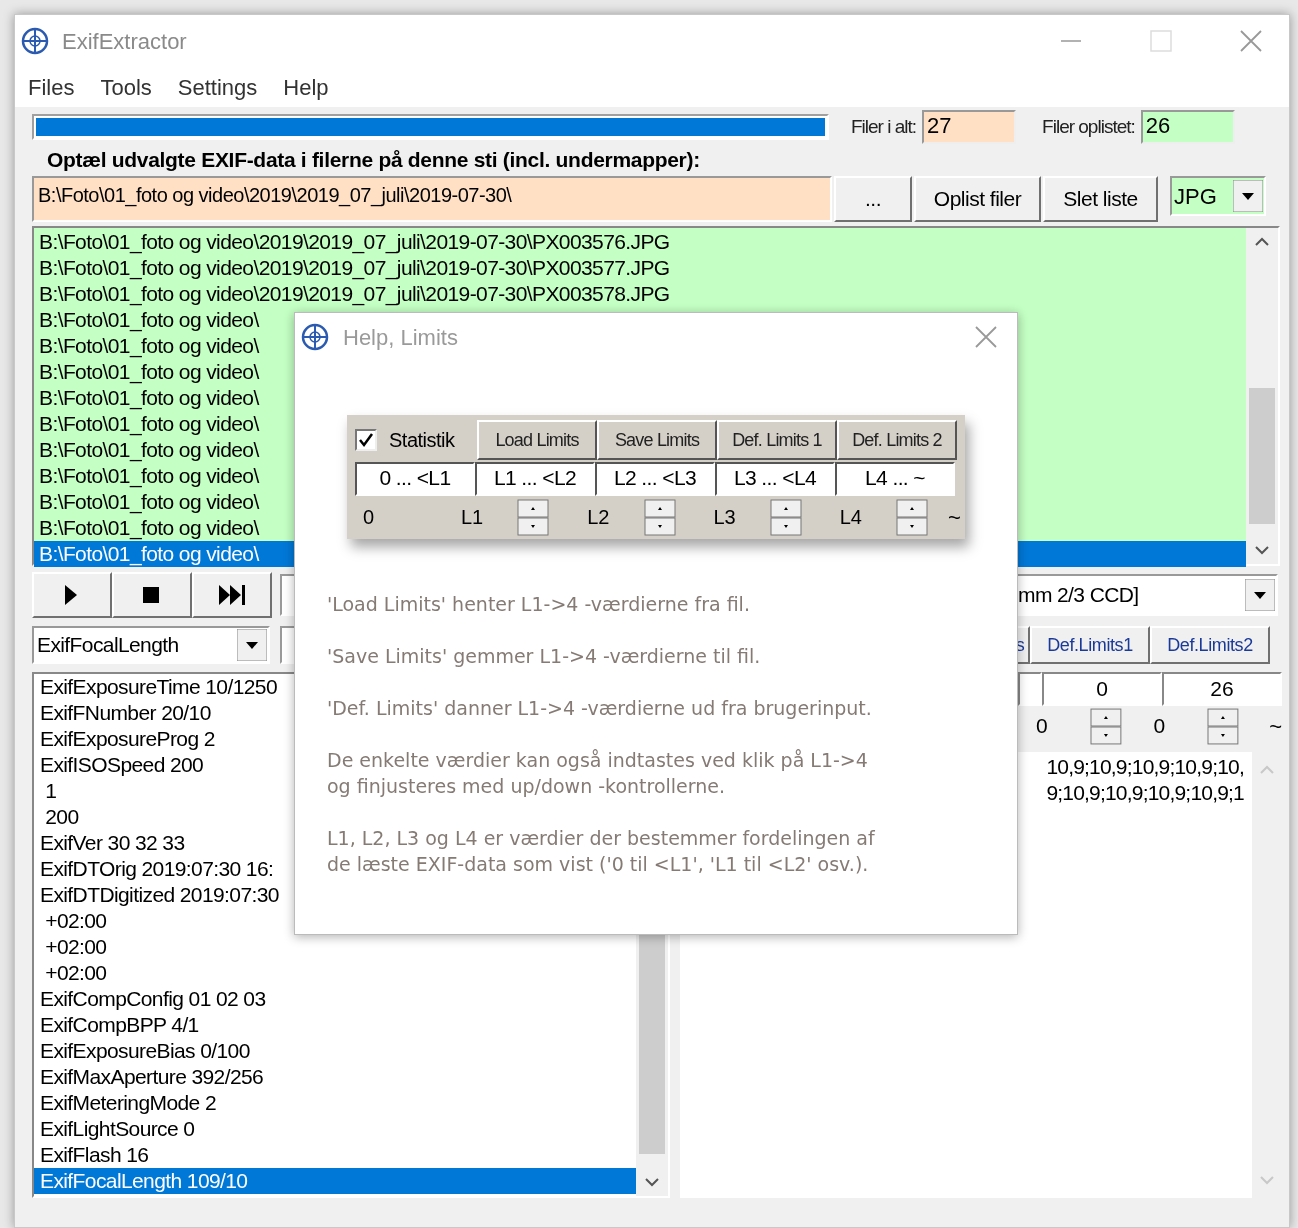 The width and height of the screenshot is (1298, 1228). What do you see at coordinates (422, 440) in the screenshot?
I see `checkbox-label: Statistik` at bounding box center [422, 440].